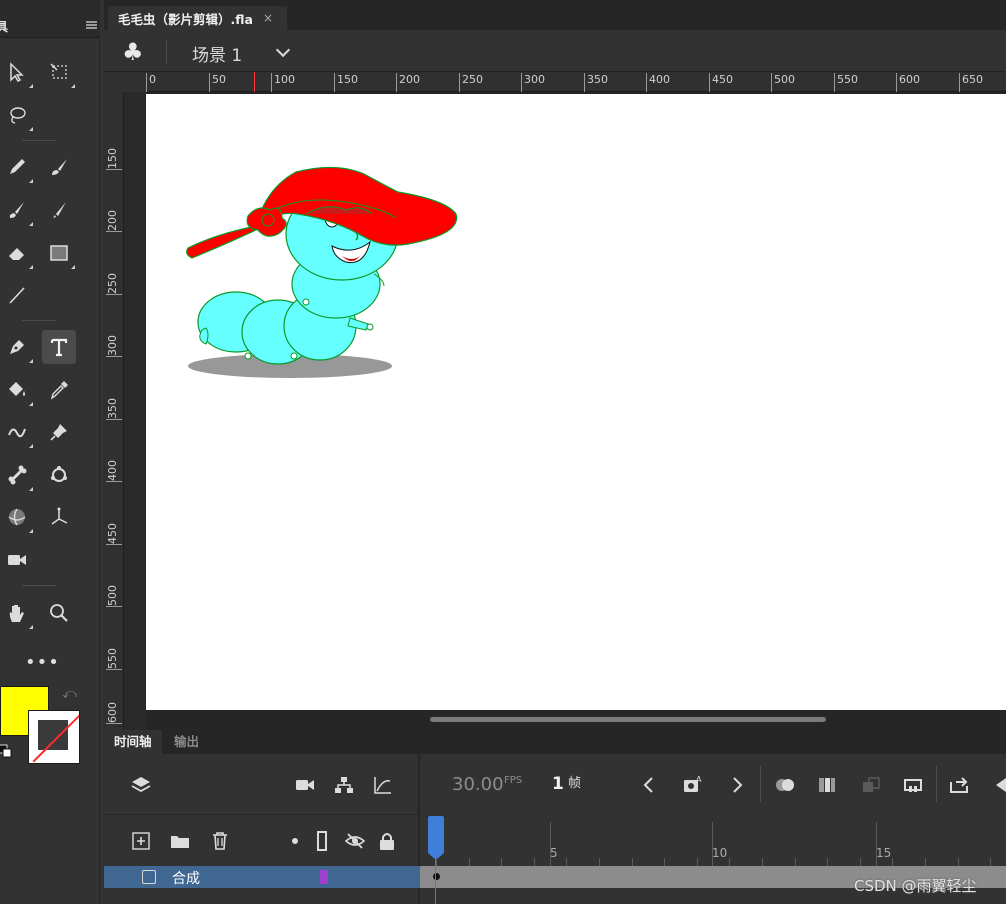 The height and width of the screenshot is (904, 1006). What do you see at coordinates (324, 877) in the screenshot?
I see `layer-color-swatch` at bounding box center [324, 877].